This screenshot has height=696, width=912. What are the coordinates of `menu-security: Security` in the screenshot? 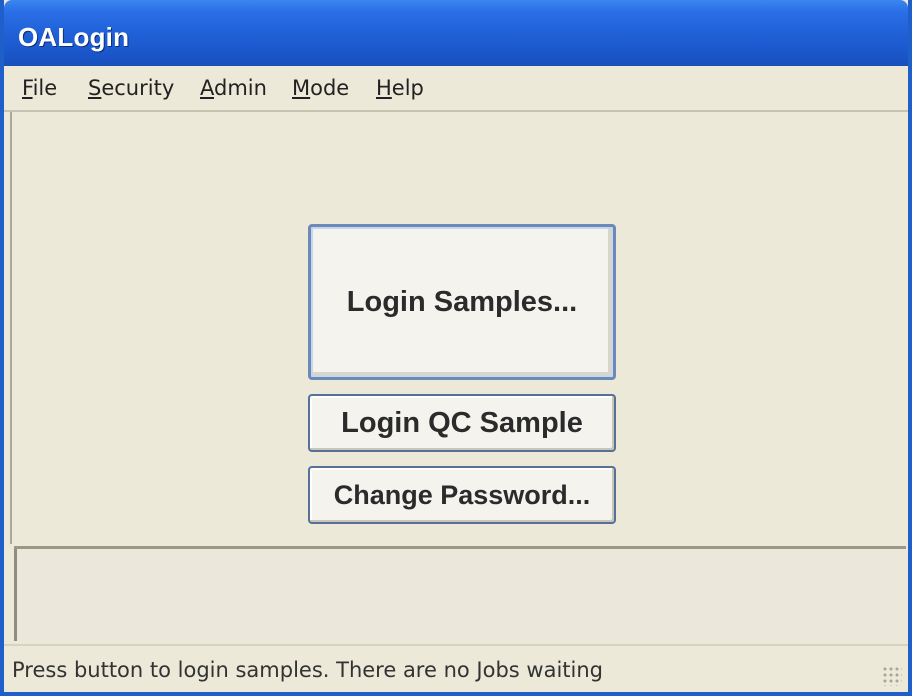 It's located at (131, 88).